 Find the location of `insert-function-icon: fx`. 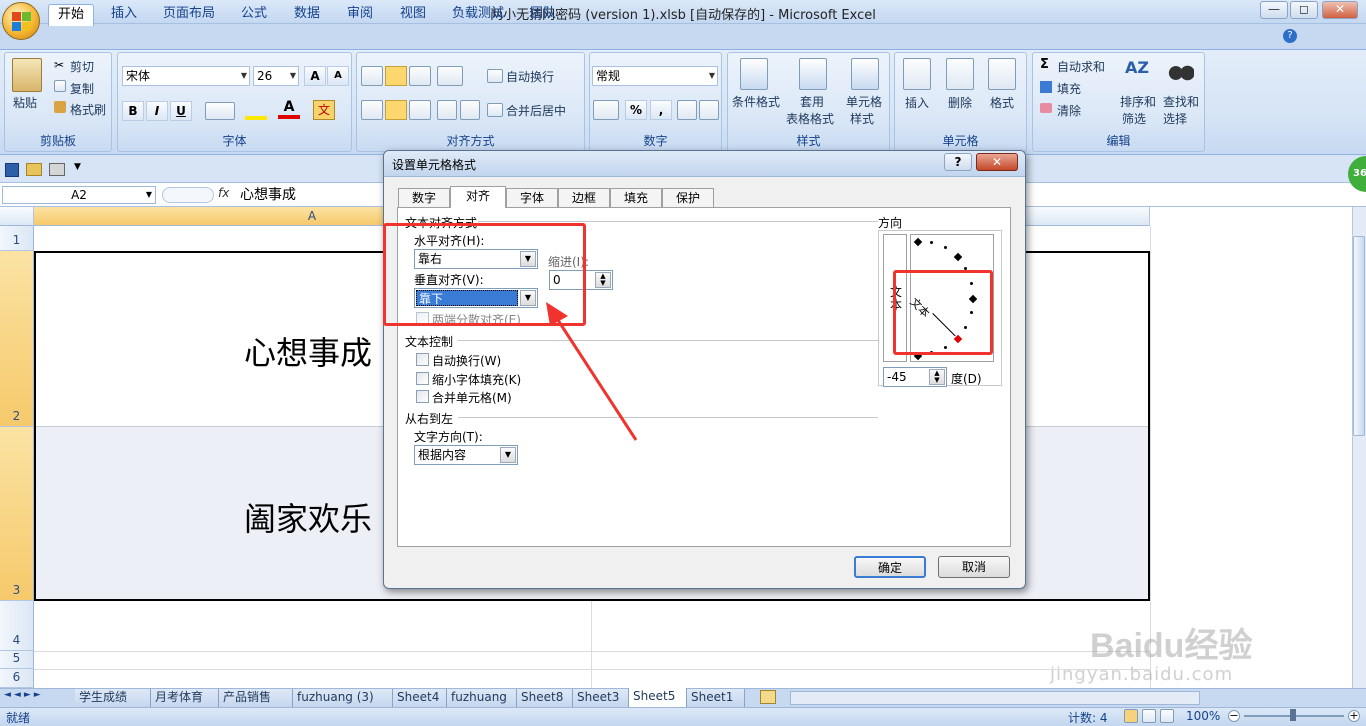

insert-function-icon: fx is located at coordinates (223, 193).